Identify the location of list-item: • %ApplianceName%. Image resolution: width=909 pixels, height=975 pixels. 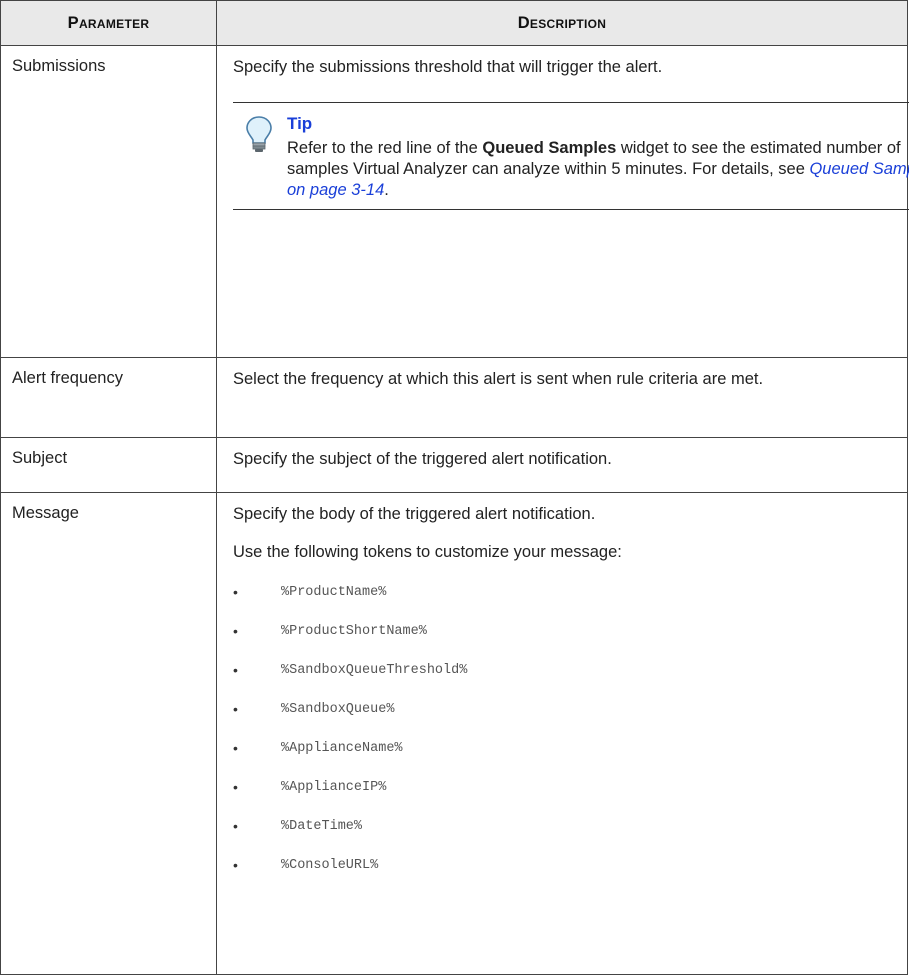
(566, 755).